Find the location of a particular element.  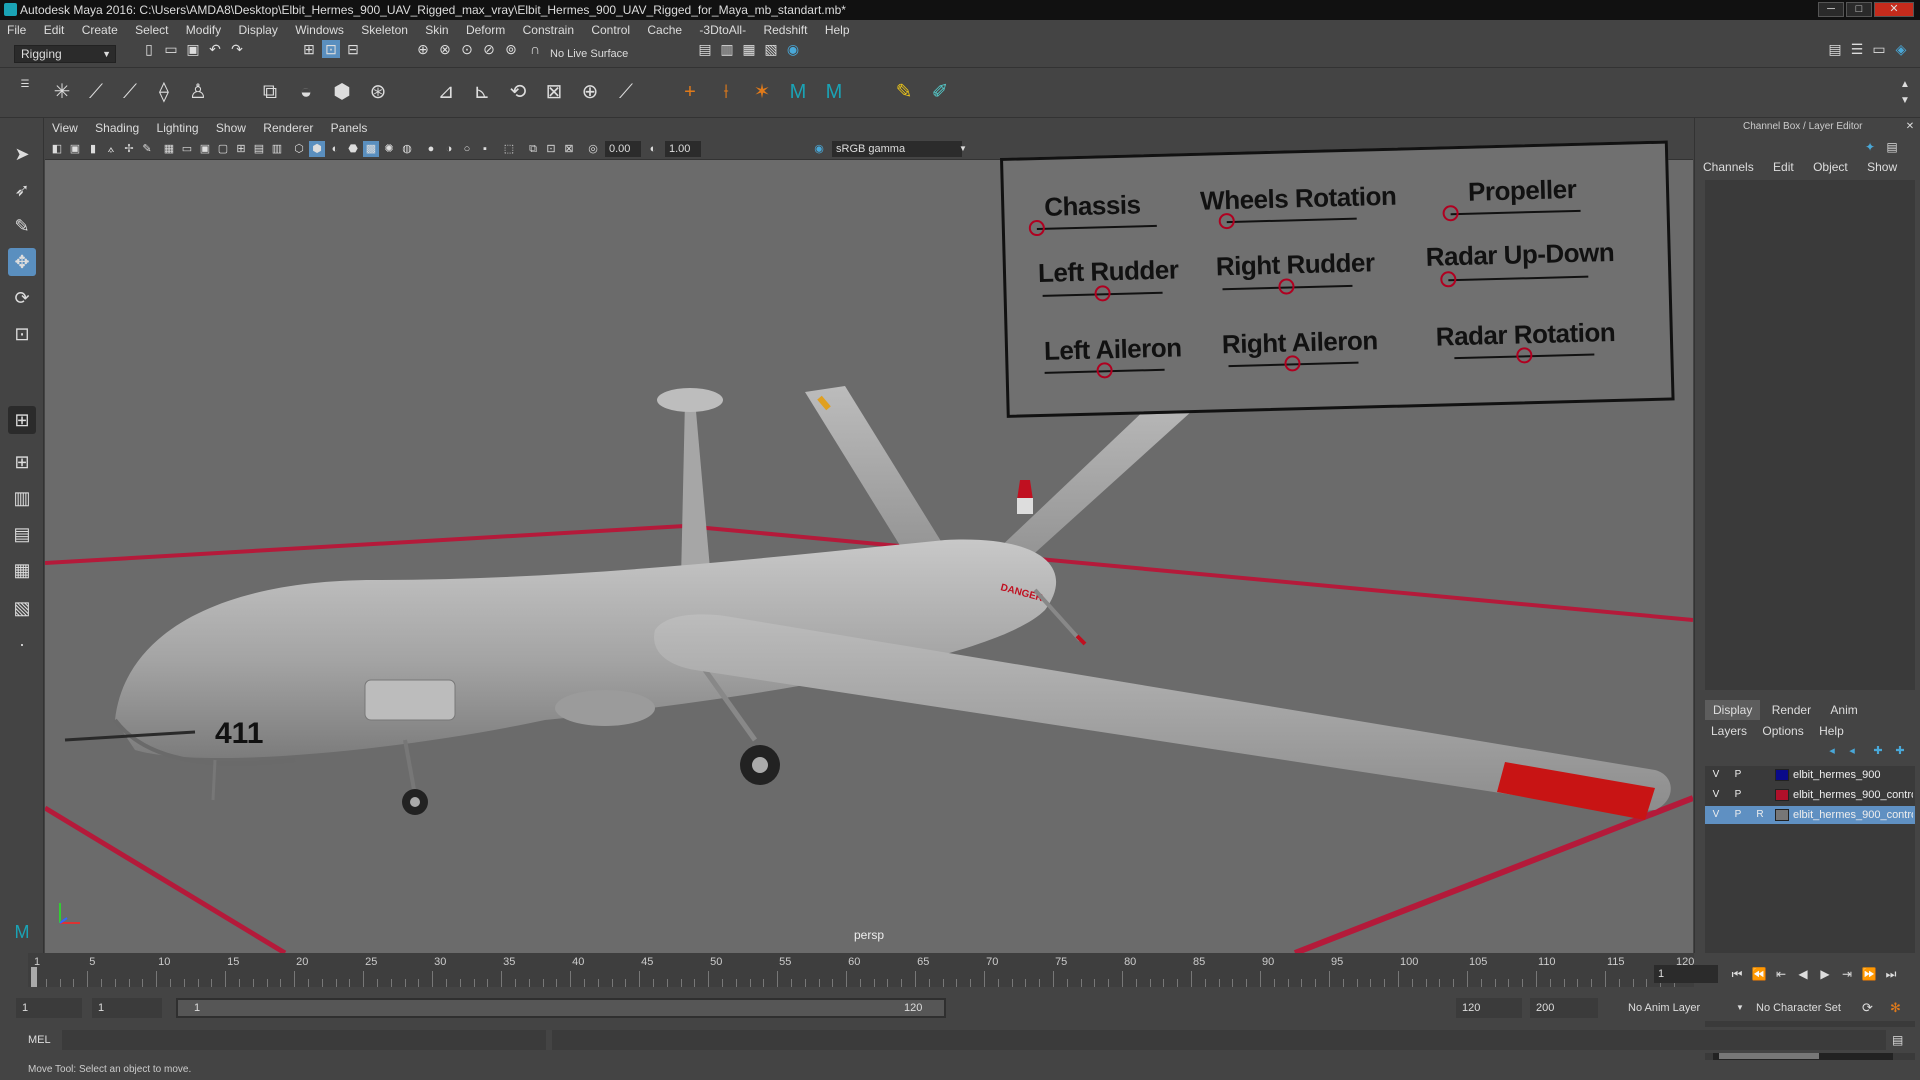

color-management-icon: ◉ is located at coordinates (819, 149).